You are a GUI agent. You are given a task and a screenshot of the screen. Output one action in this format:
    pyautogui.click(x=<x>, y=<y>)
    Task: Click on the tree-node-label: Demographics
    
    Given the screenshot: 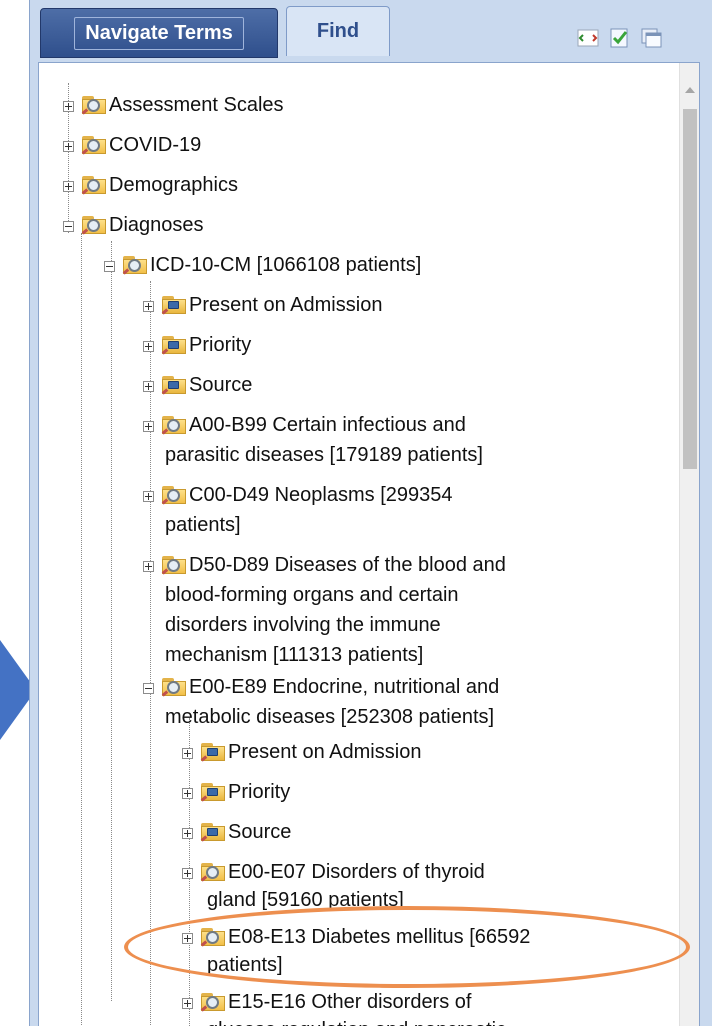 What is the action you would take?
    pyautogui.click(x=173, y=185)
    